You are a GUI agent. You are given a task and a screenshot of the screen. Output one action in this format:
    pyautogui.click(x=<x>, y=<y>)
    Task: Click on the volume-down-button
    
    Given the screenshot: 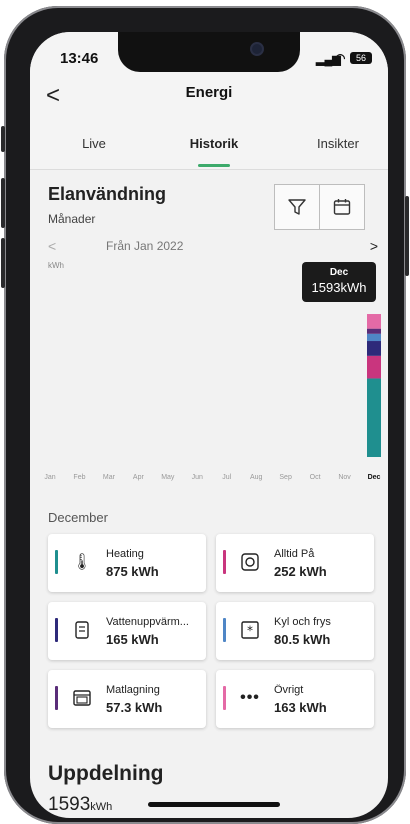 What is the action you would take?
    pyautogui.click(x=3, y=263)
    